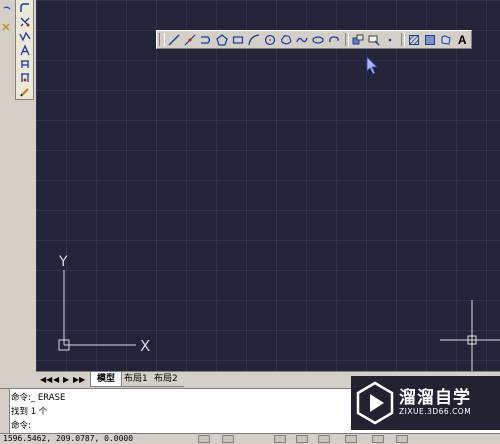 The height and width of the screenshot is (444, 500). I want to click on line-icon, so click(174, 39).